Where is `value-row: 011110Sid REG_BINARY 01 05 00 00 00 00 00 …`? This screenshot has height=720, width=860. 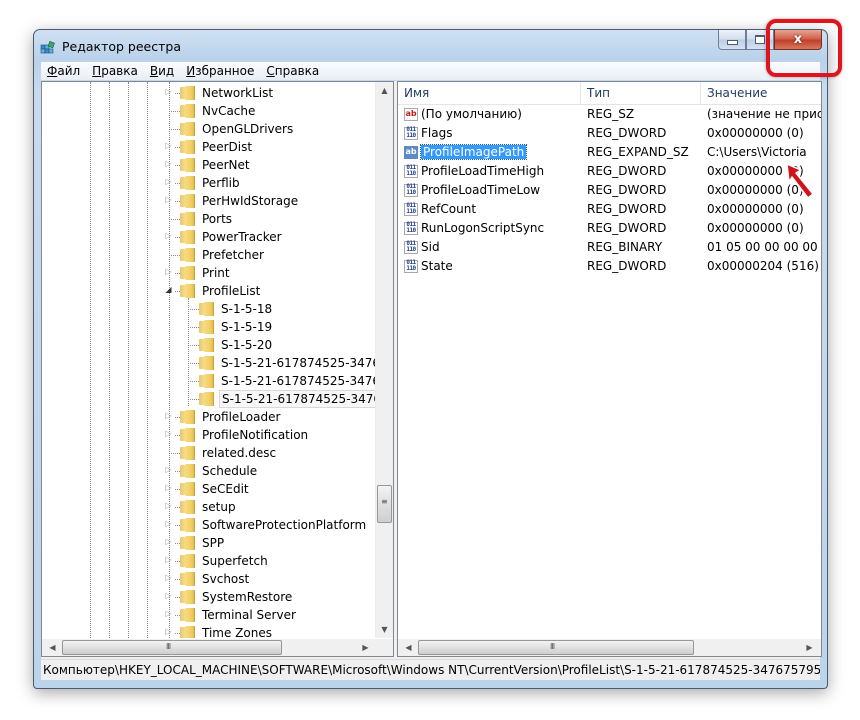 value-row: 011110Sid REG_BINARY 01 05 00 00 00 00 00 … is located at coordinates (609, 247).